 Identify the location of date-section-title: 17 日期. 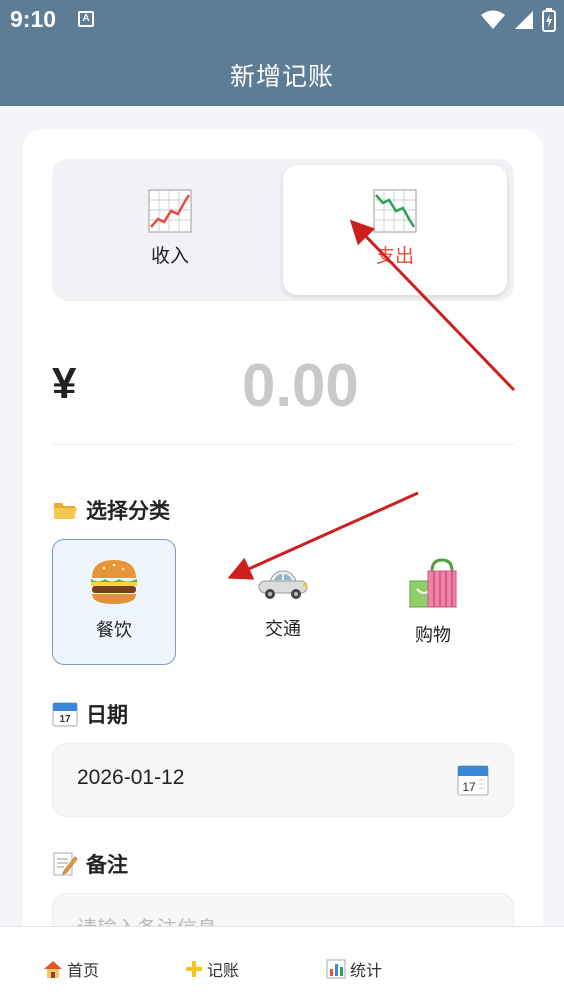
(90, 714).